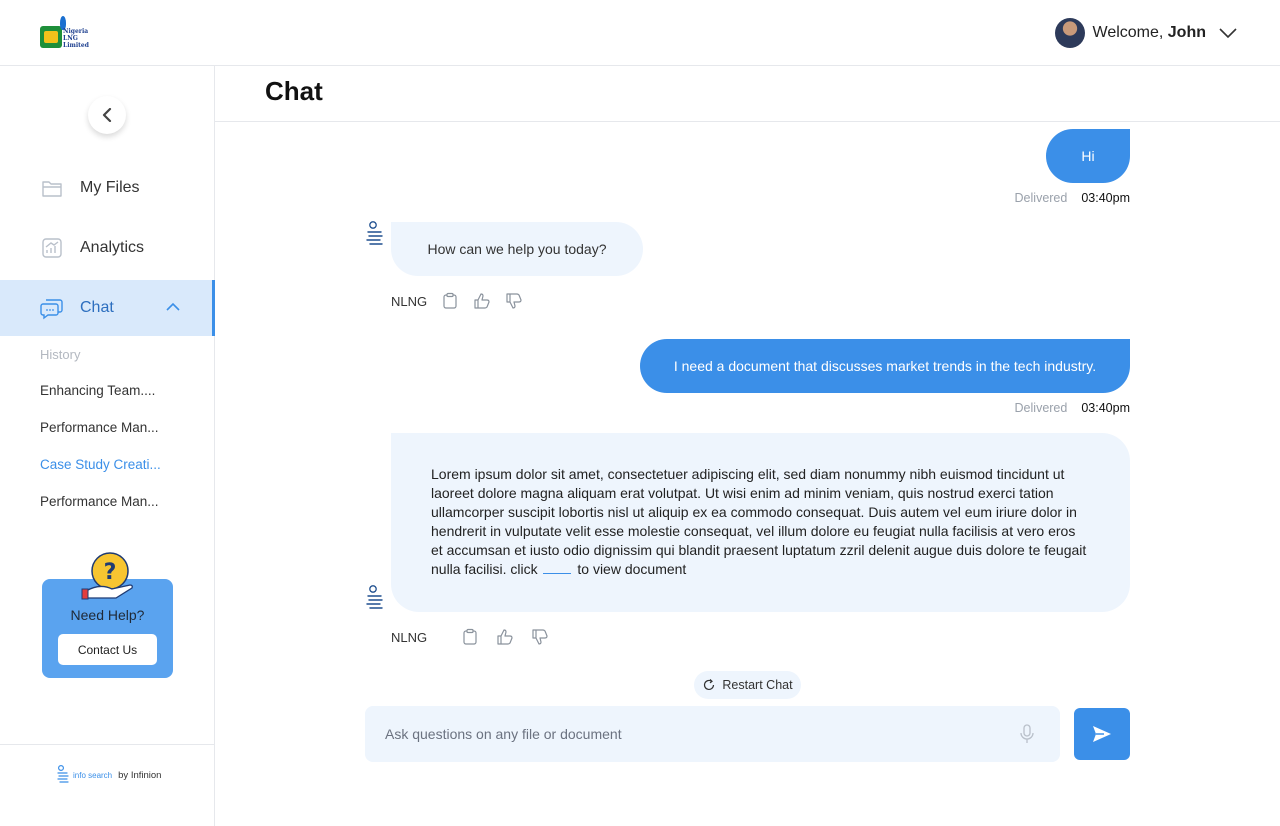 The image size is (1280, 826). Describe the element at coordinates (557, 568) in the screenshot. I see `document-link` at that location.